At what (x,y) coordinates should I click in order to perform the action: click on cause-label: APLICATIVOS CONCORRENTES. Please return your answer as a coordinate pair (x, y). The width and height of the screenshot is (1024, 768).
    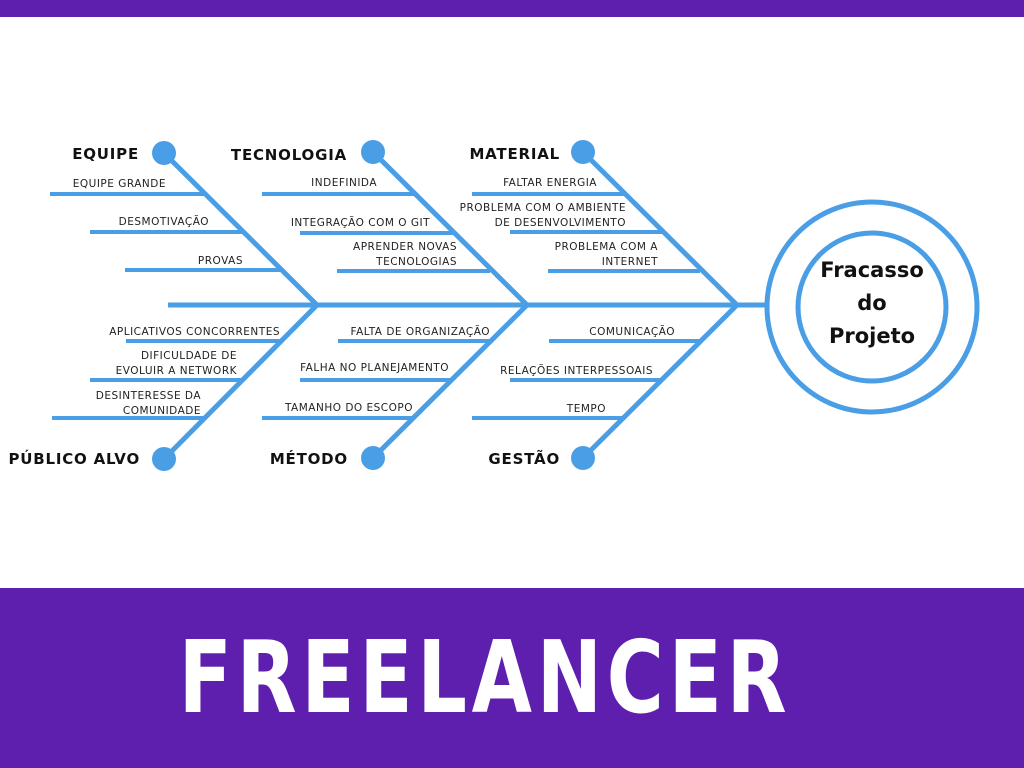
    Looking at the image, I should click on (194, 332).